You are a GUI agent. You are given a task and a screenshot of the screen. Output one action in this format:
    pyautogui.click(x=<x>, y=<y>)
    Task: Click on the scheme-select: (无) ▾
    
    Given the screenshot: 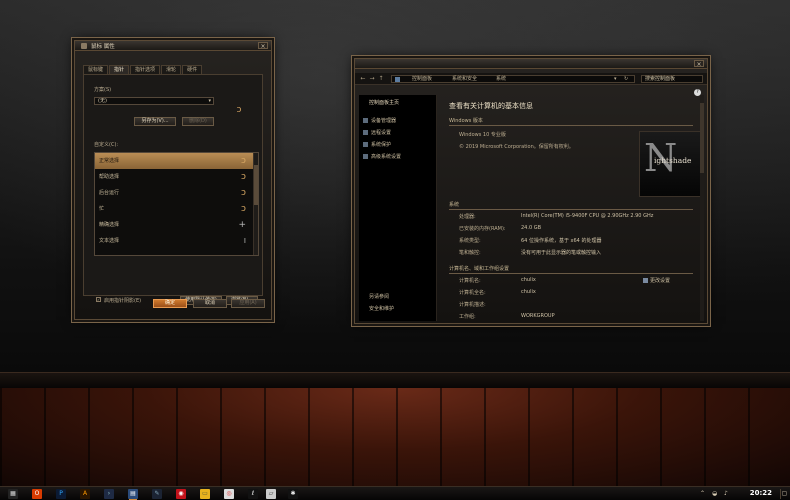 What is the action you would take?
    pyautogui.click(x=154, y=101)
    